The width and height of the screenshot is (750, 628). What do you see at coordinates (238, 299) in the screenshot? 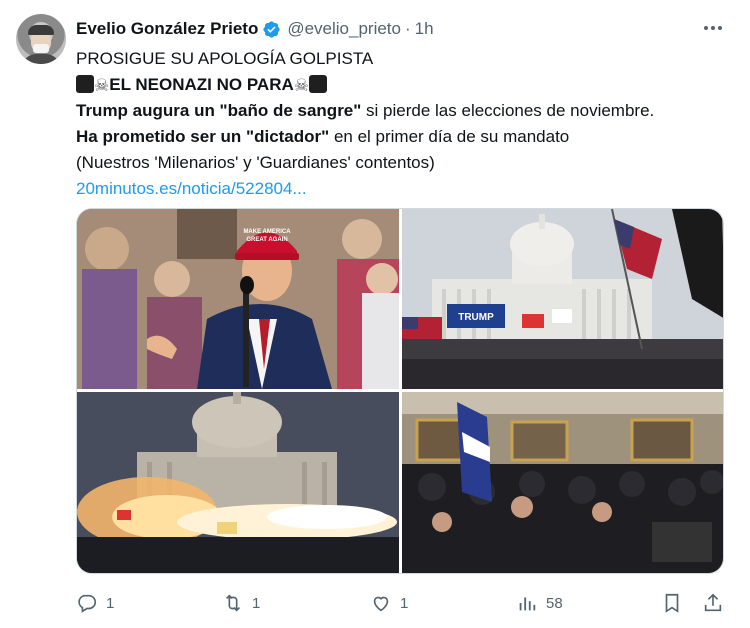
I see `photo-rally-speaker: MAKE AMERICA GREAT AGAIN` at bounding box center [238, 299].